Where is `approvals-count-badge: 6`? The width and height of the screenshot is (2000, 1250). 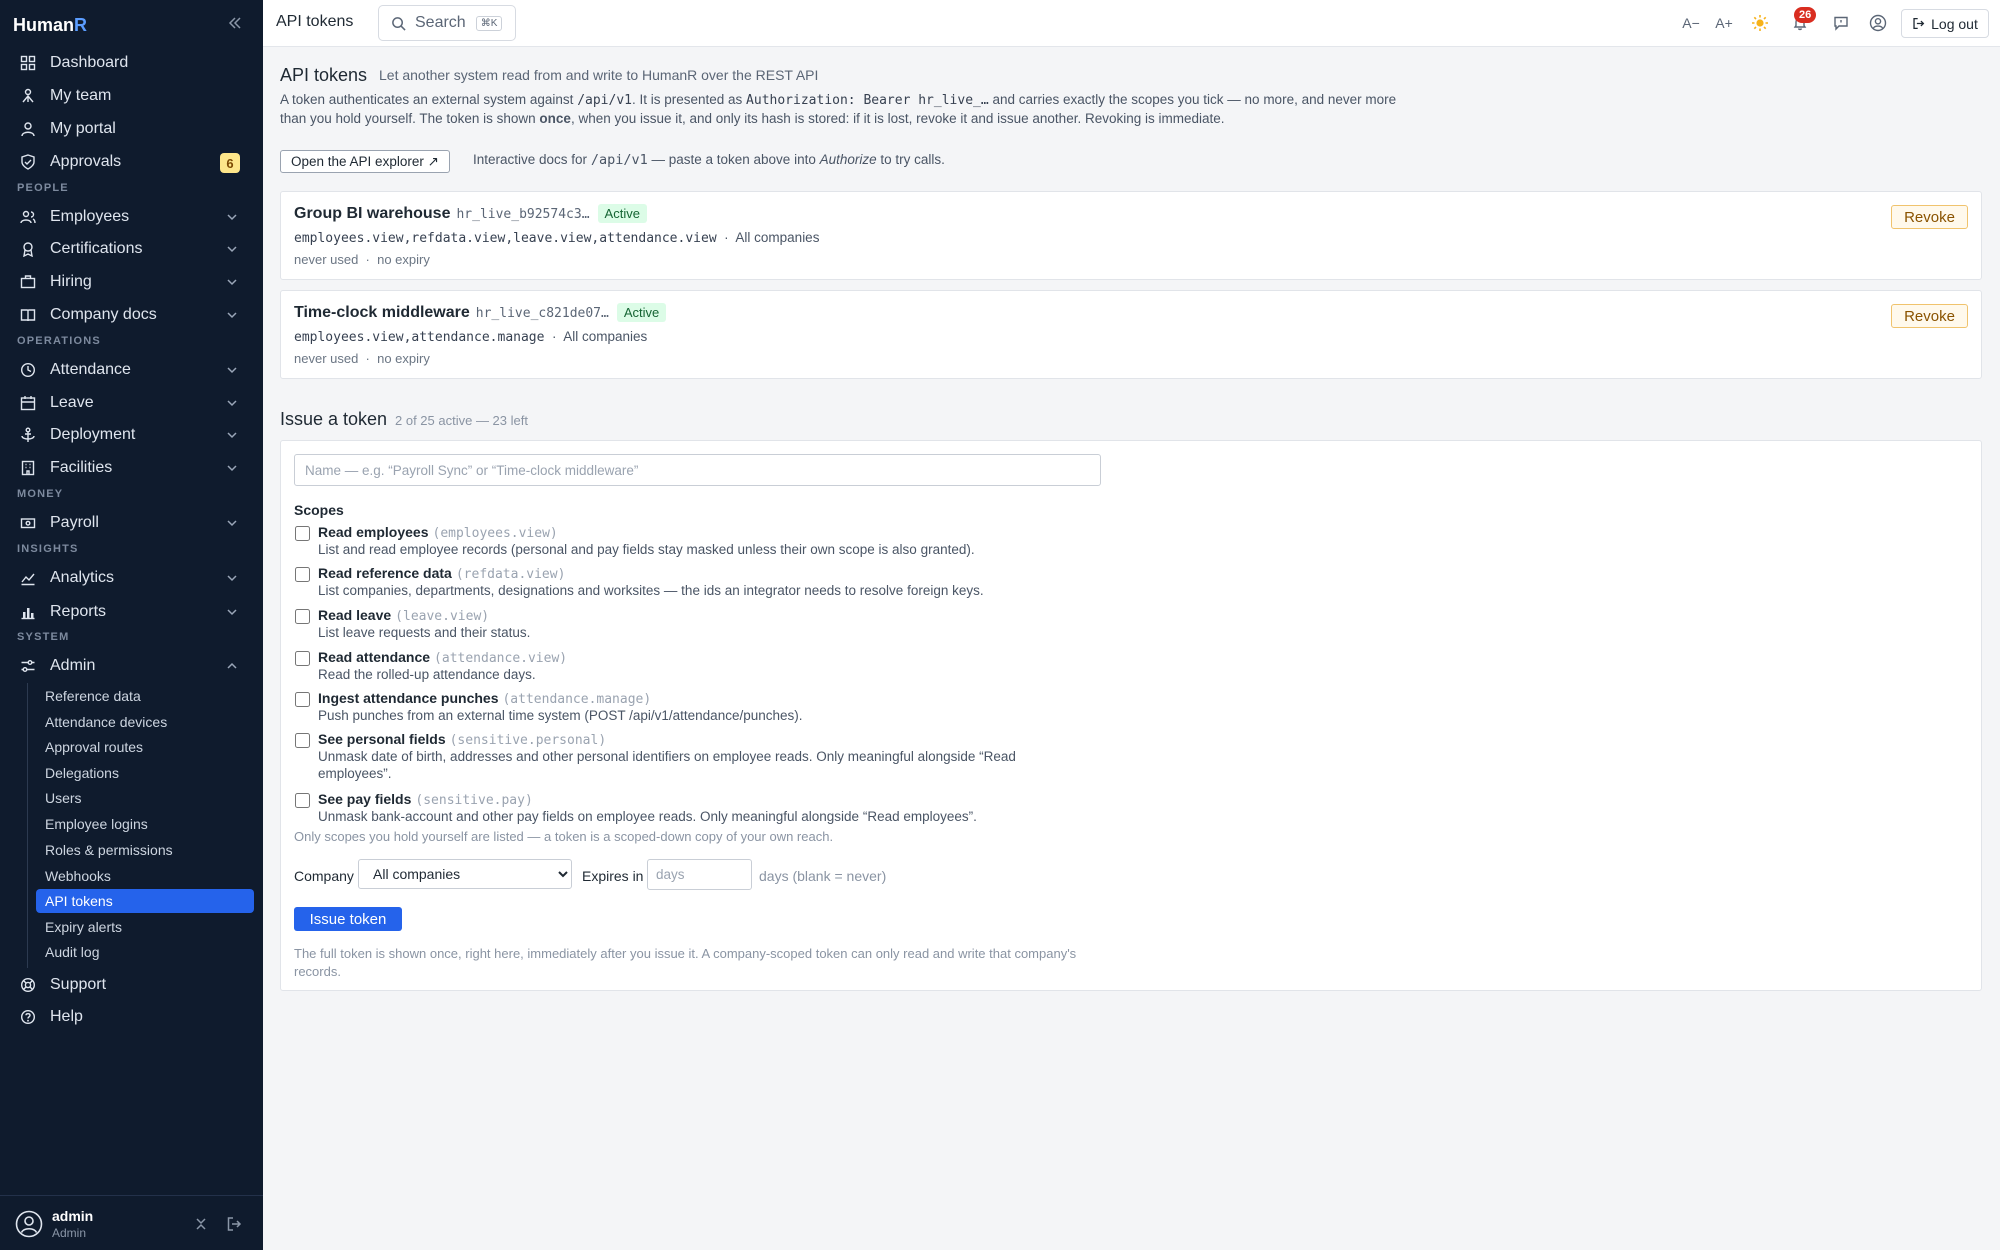 approvals-count-badge: 6 is located at coordinates (230, 163).